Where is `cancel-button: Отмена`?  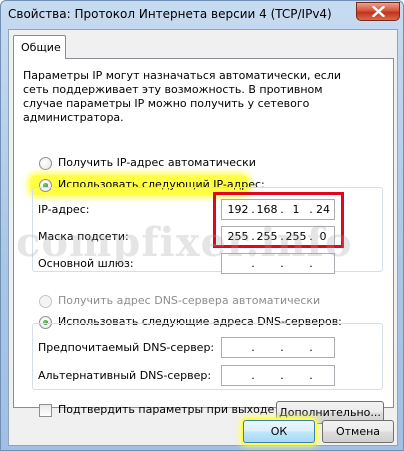 cancel-button: Отмена is located at coordinates (358, 431).